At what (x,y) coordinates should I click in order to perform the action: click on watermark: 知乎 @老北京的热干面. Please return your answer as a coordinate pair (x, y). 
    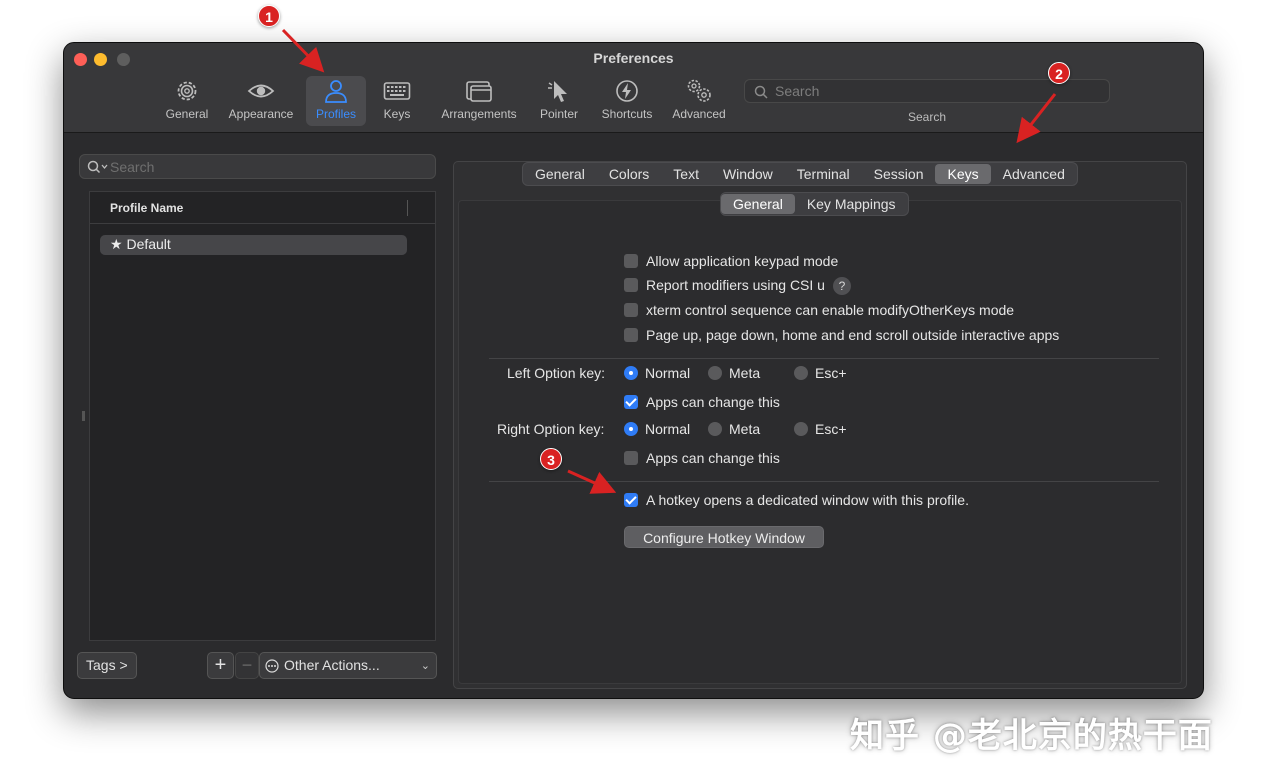
    Looking at the image, I should click on (1031, 736).